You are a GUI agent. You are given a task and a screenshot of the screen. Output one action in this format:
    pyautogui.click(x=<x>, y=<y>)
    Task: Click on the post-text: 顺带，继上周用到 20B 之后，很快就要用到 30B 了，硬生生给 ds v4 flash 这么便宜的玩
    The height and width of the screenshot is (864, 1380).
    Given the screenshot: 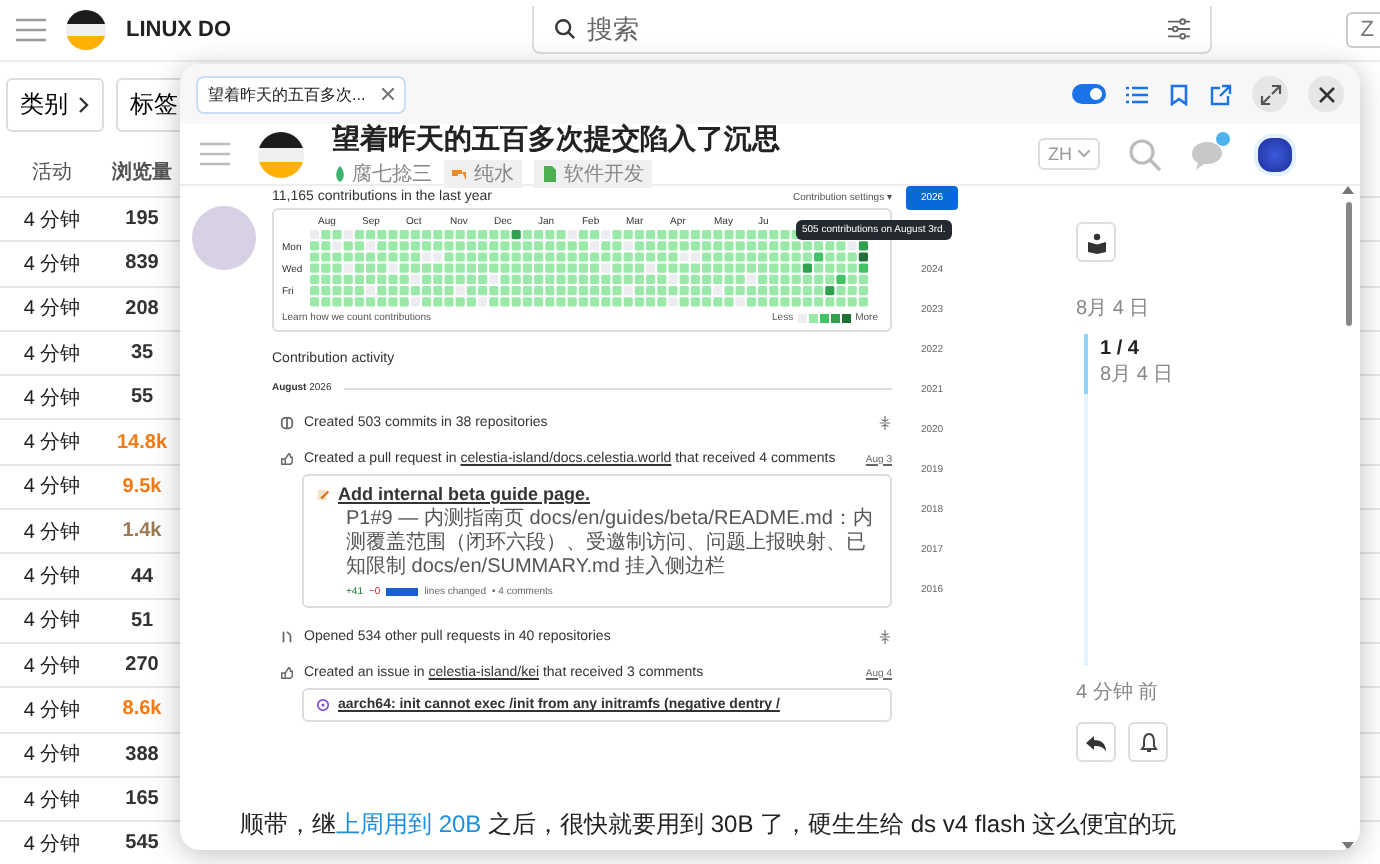 What is the action you would take?
    pyautogui.click(x=708, y=825)
    